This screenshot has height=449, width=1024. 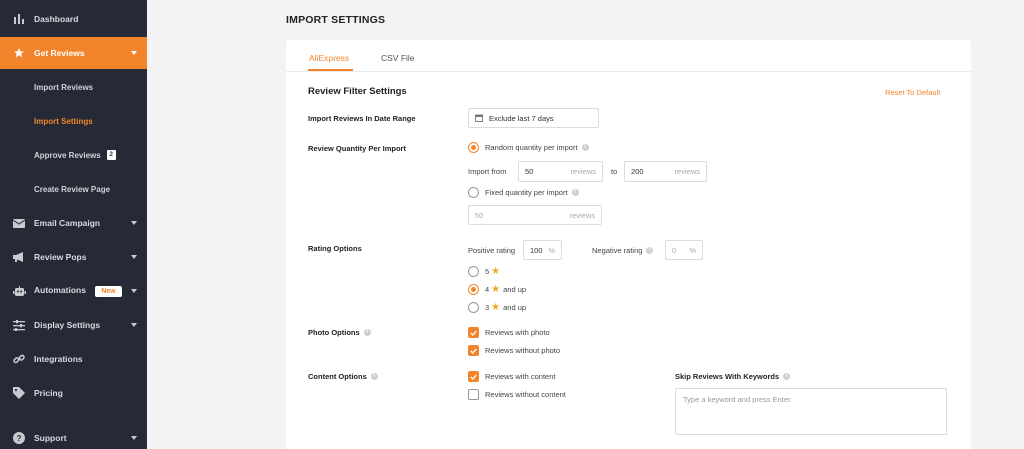 What do you see at coordinates (19, 325) in the screenshot?
I see `sliders-icon` at bounding box center [19, 325].